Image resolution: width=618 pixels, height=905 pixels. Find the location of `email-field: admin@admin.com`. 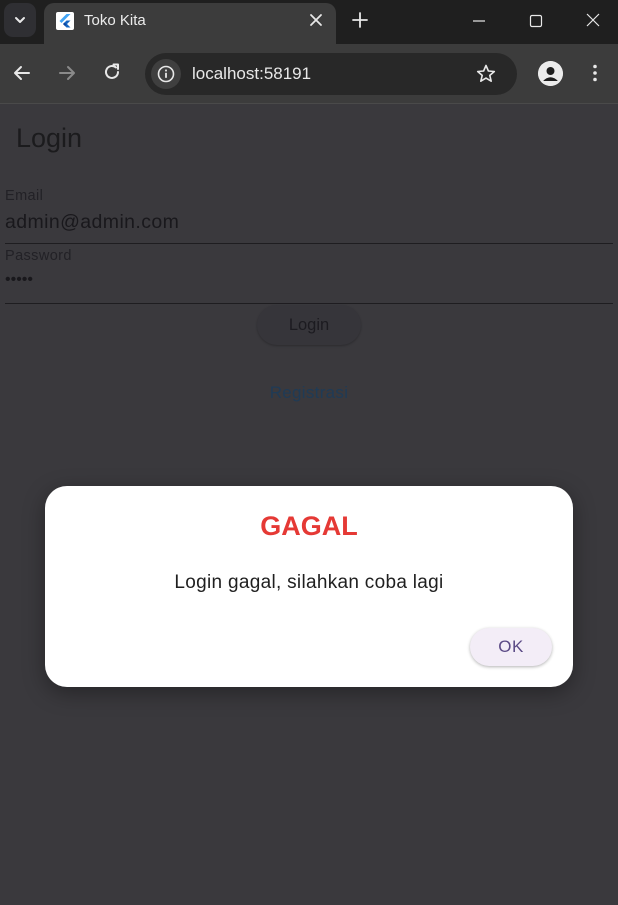

email-field: admin@admin.com is located at coordinates (92, 222).